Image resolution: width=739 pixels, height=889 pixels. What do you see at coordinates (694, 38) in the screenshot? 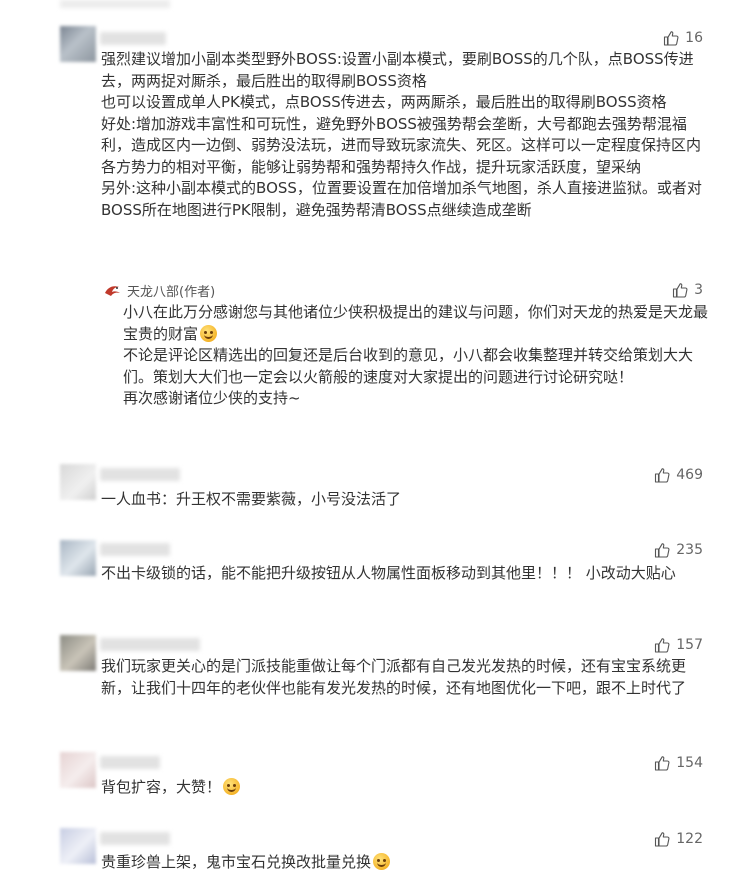
I see `like-count: 16` at bounding box center [694, 38].